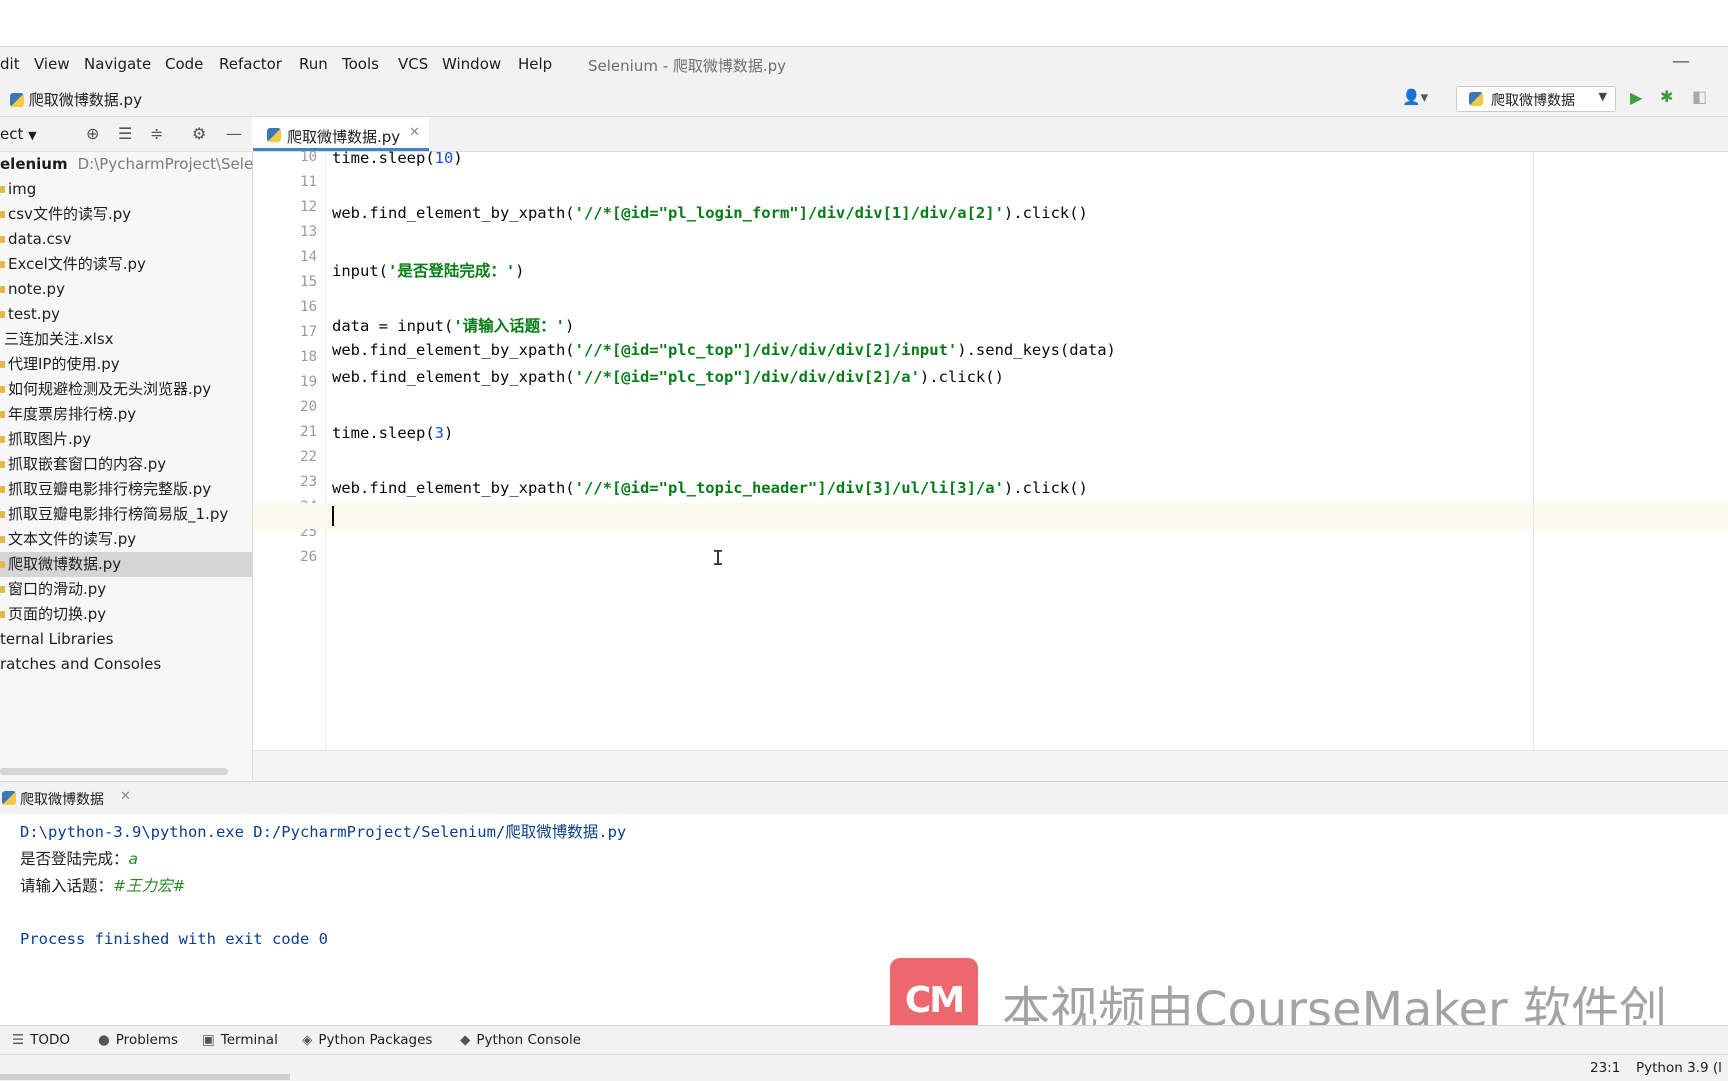  I want to click on line-number: 20, so click(308, 407).